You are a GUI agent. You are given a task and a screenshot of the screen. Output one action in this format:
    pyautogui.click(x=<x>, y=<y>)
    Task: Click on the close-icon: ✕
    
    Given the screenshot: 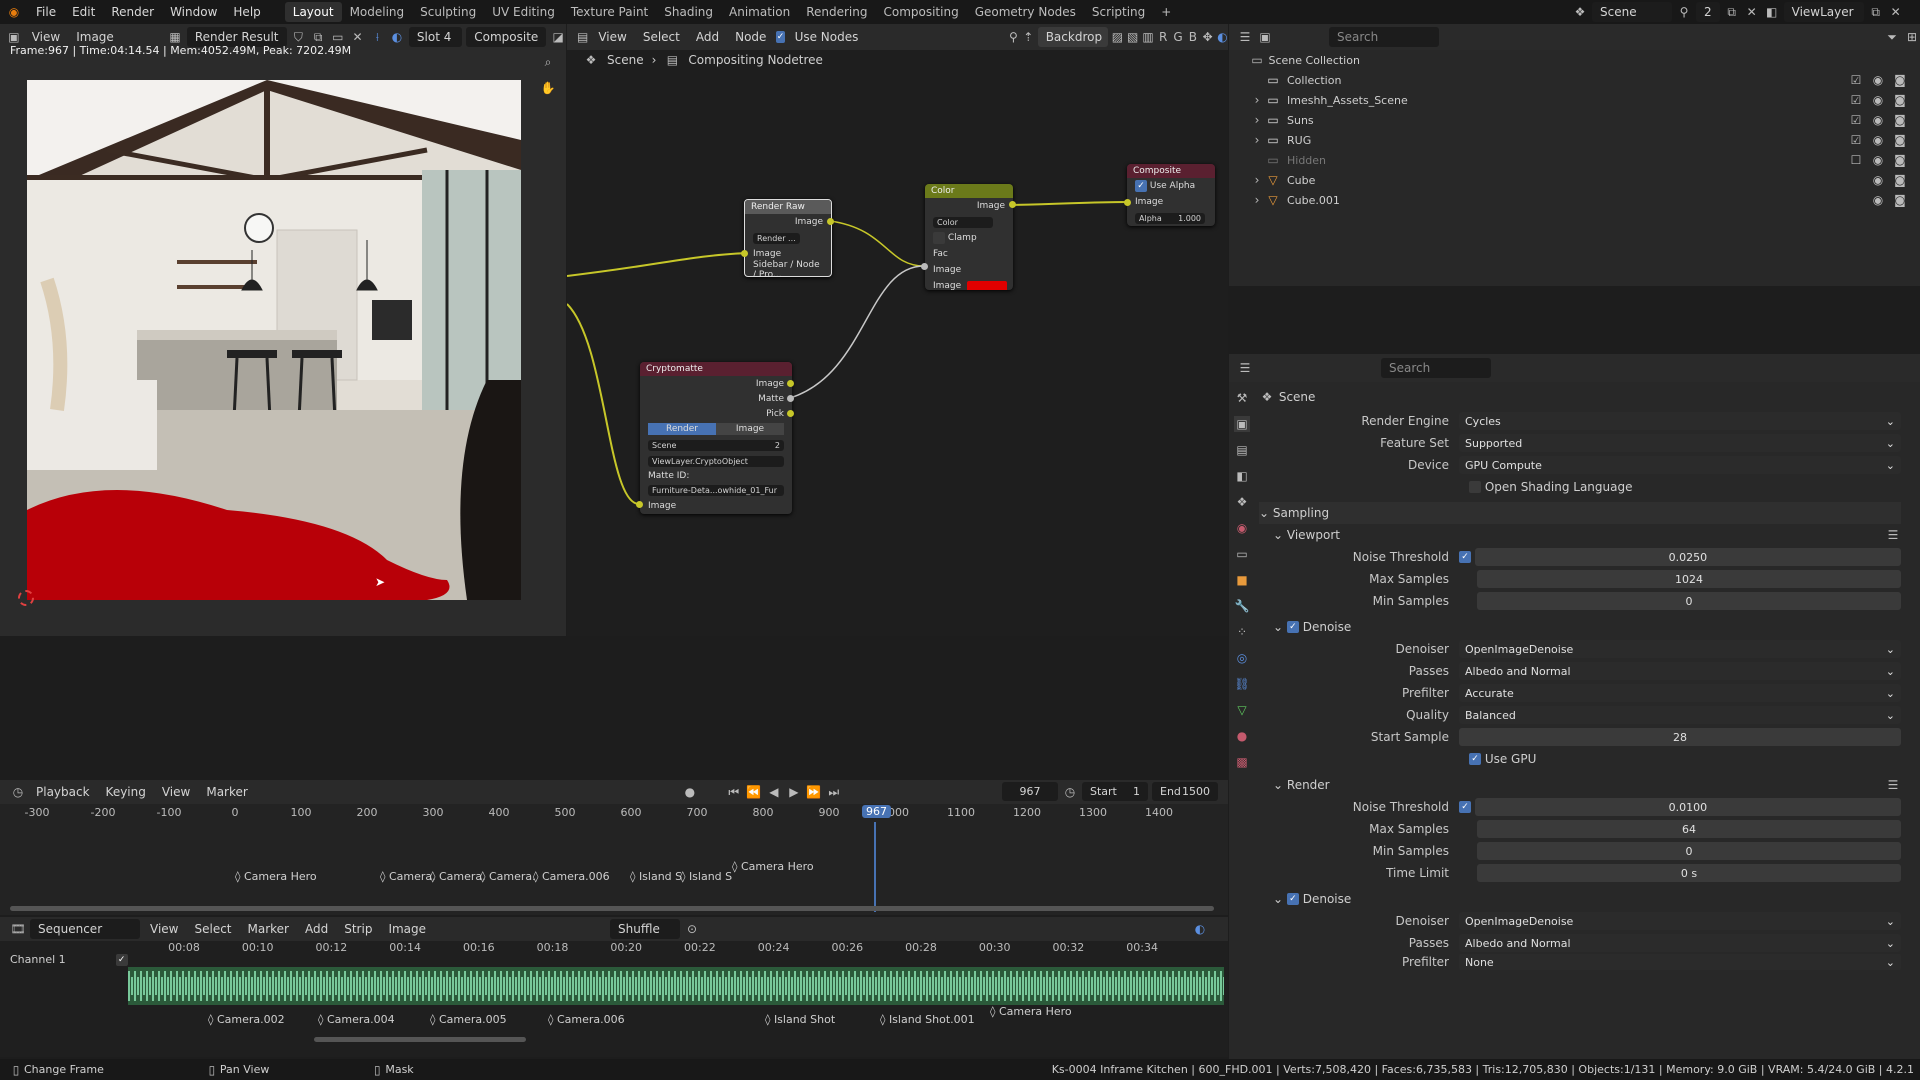 What is the action you would take?
    pyautogui.click(x=1896, y=12)
    